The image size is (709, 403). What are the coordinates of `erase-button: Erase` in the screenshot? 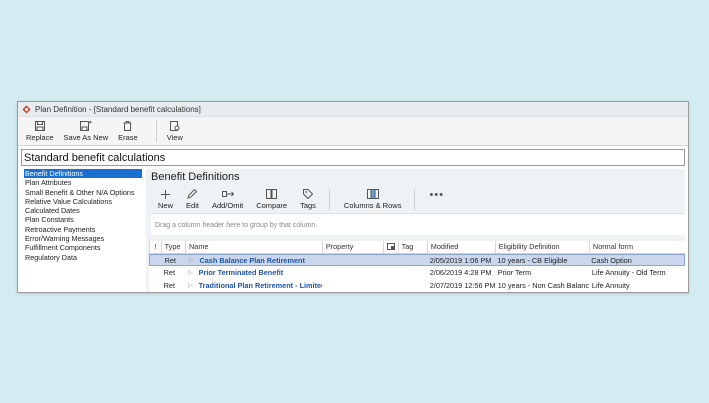 It's located at (128, 131).